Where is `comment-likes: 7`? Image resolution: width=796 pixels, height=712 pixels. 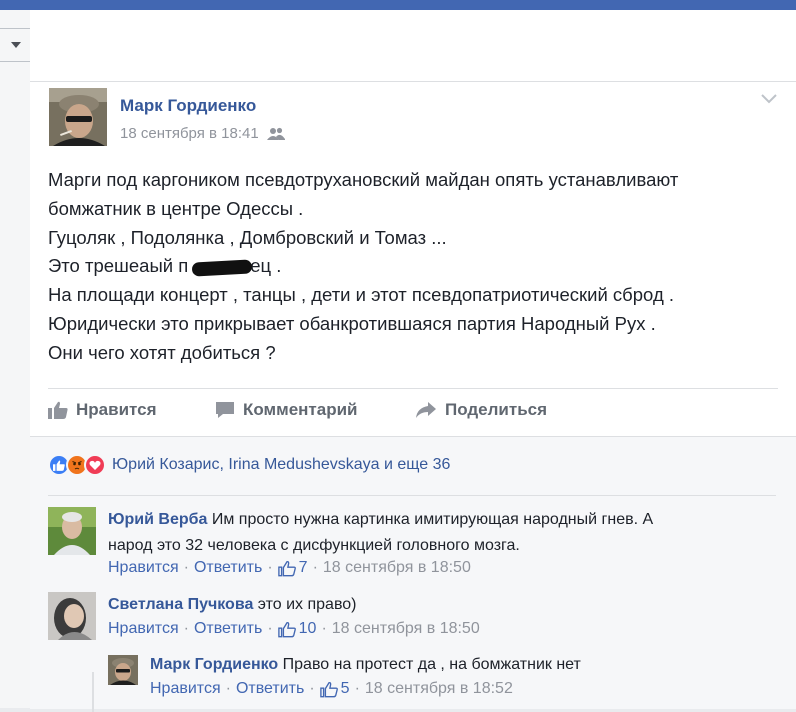
comment-likes: 7 is located at coordinates (292, 568).